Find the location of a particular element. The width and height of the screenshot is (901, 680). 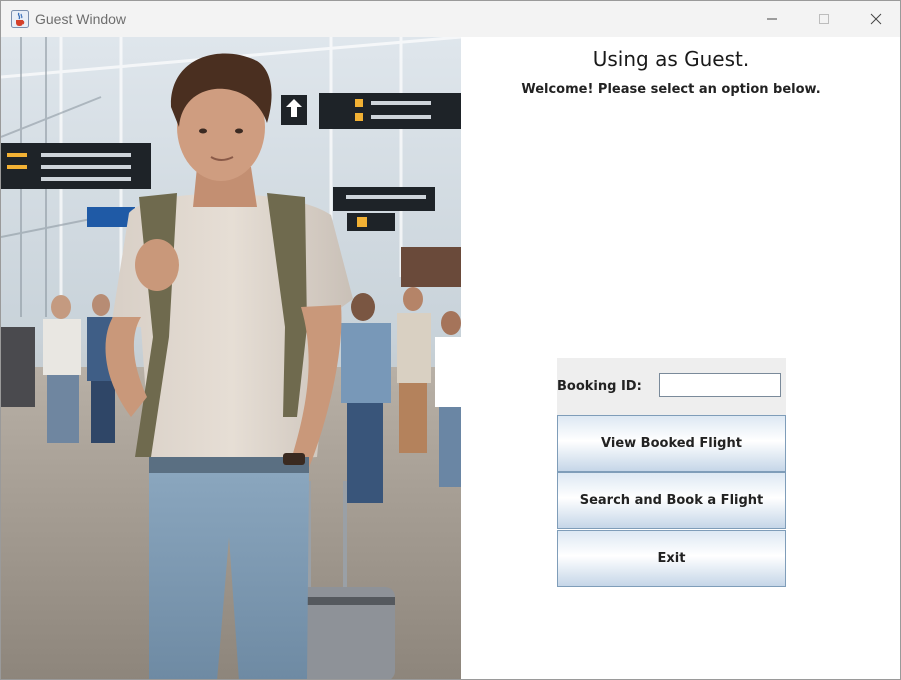

maximize-icon is located at coordinates (824, 19).